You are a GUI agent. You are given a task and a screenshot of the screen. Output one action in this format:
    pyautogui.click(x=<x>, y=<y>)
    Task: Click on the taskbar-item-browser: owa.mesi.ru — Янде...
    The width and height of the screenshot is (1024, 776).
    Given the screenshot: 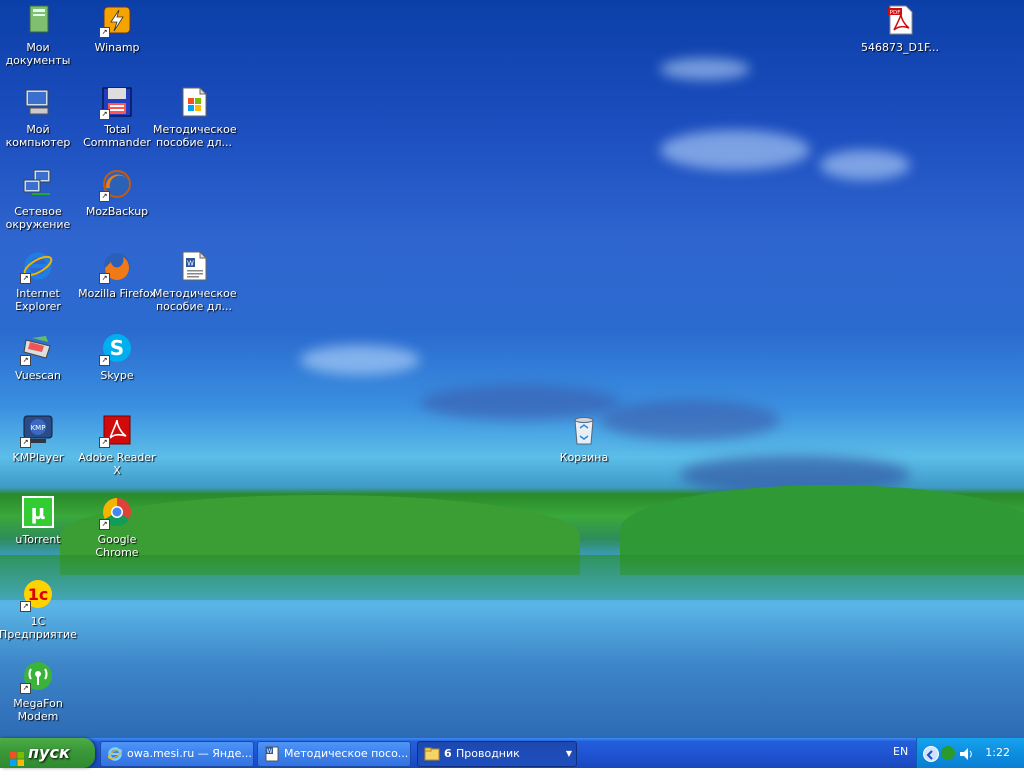 What is the action you would take?
    pyautogui.click(x=177, y=754)
    